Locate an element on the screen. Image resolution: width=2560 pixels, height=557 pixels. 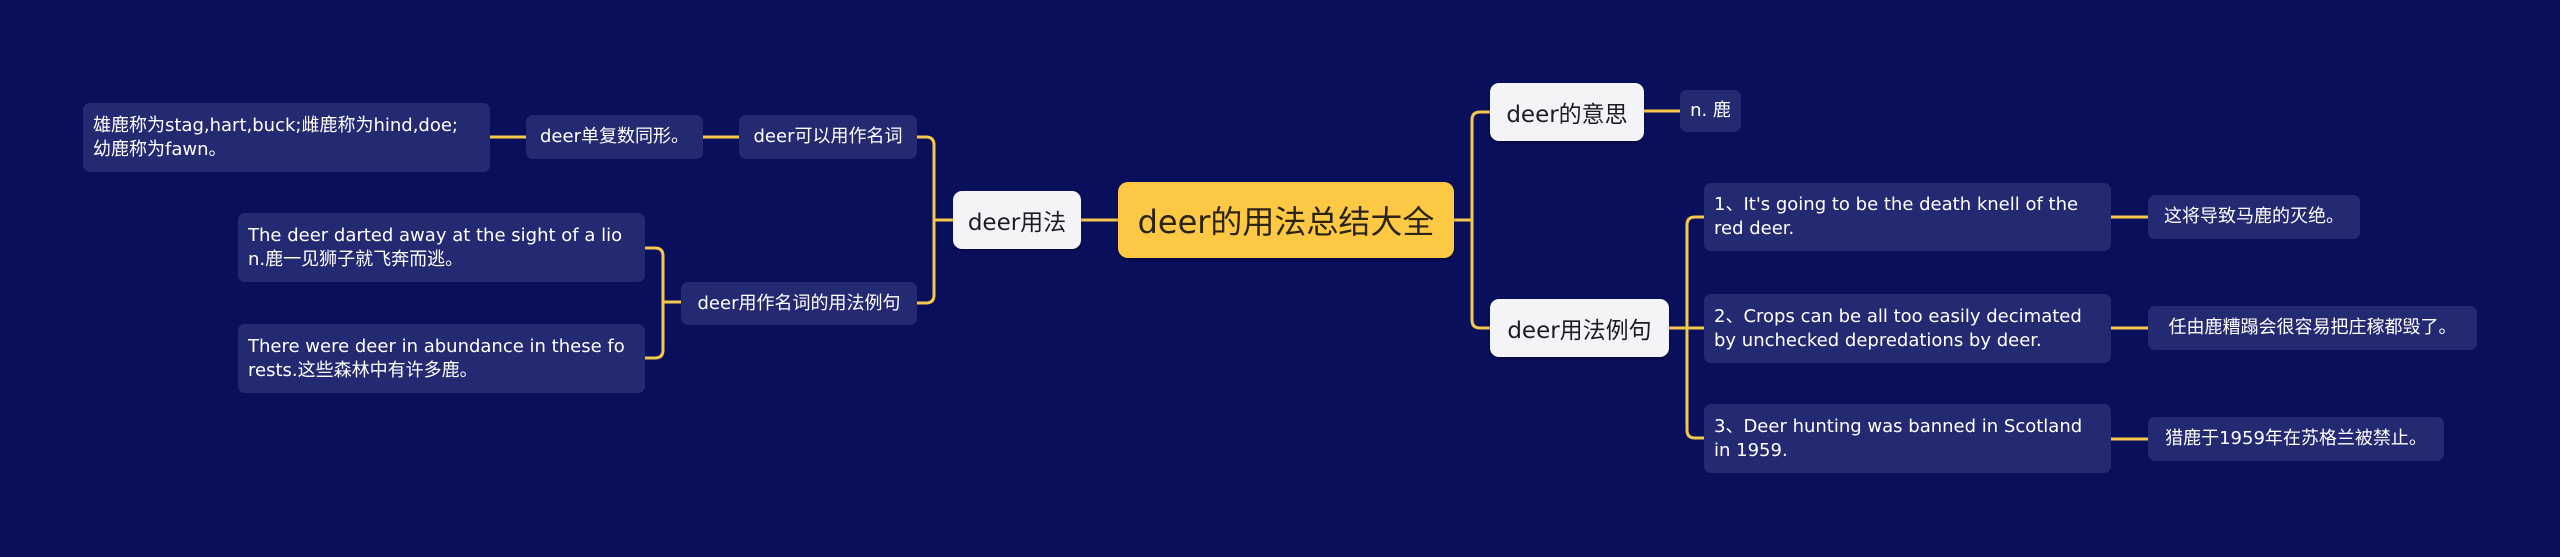
topic-noun-usage-label: deer可以用作名词 is located at coordinates (828, 136).